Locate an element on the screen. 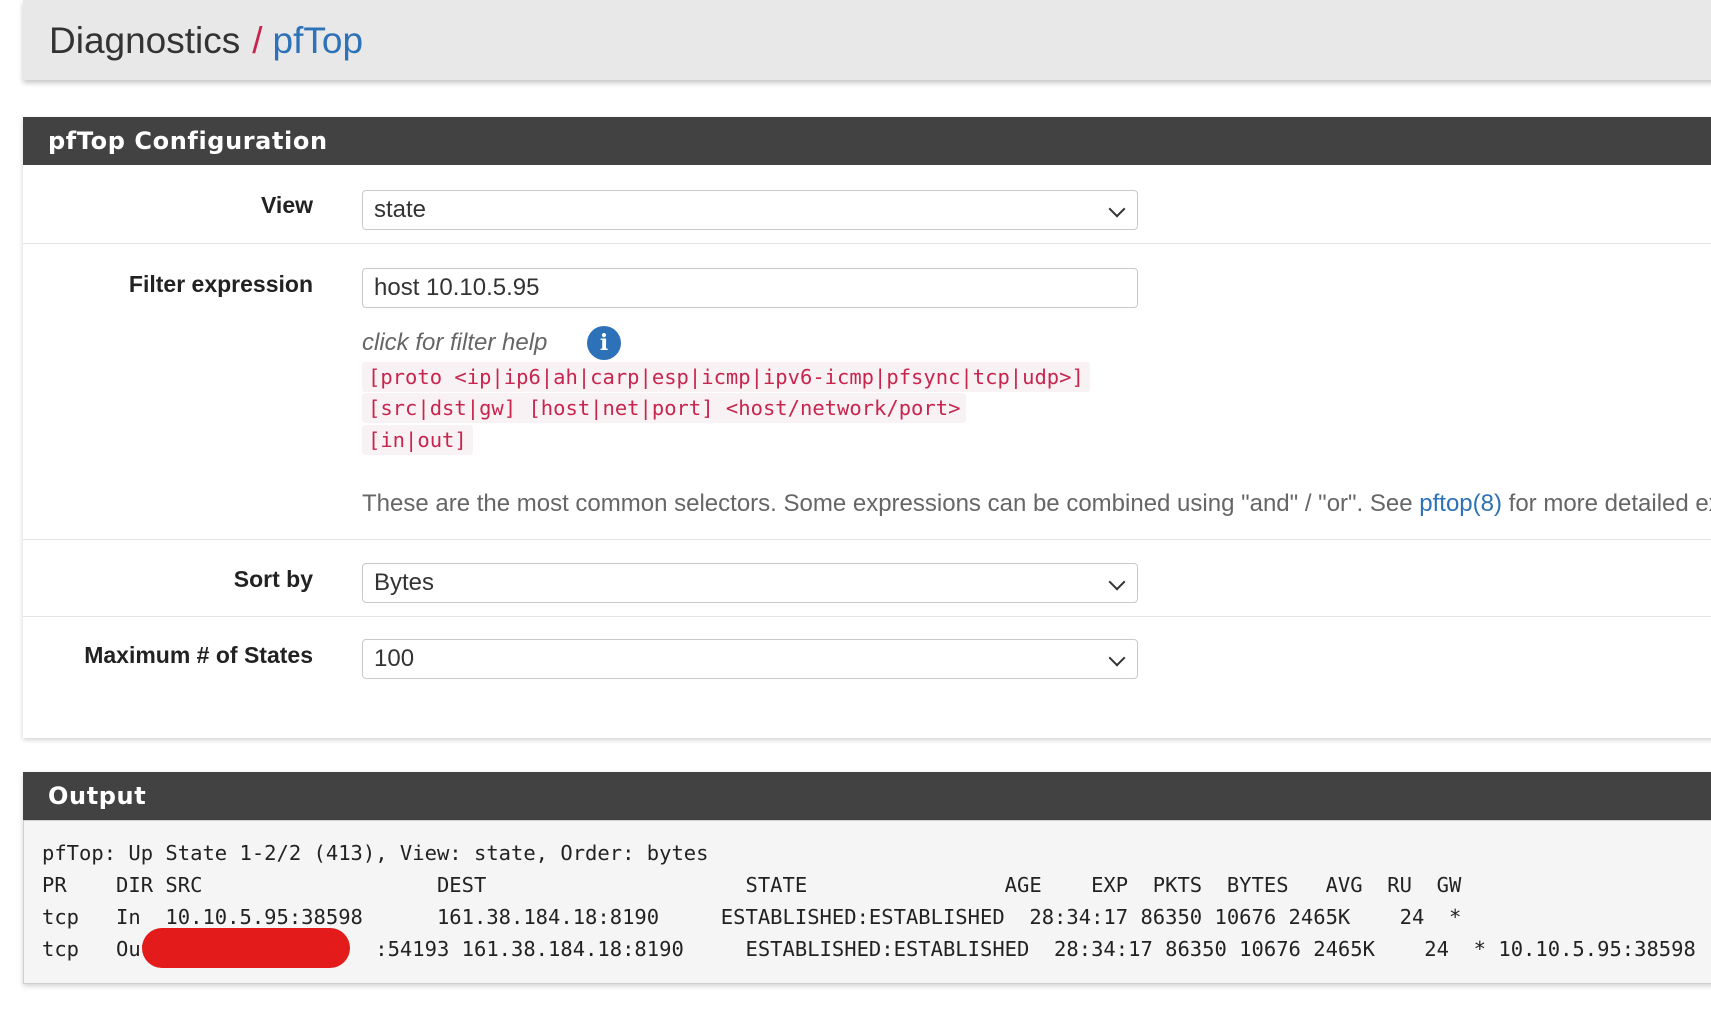  info-icon: i is located at coordinates (604, 343).